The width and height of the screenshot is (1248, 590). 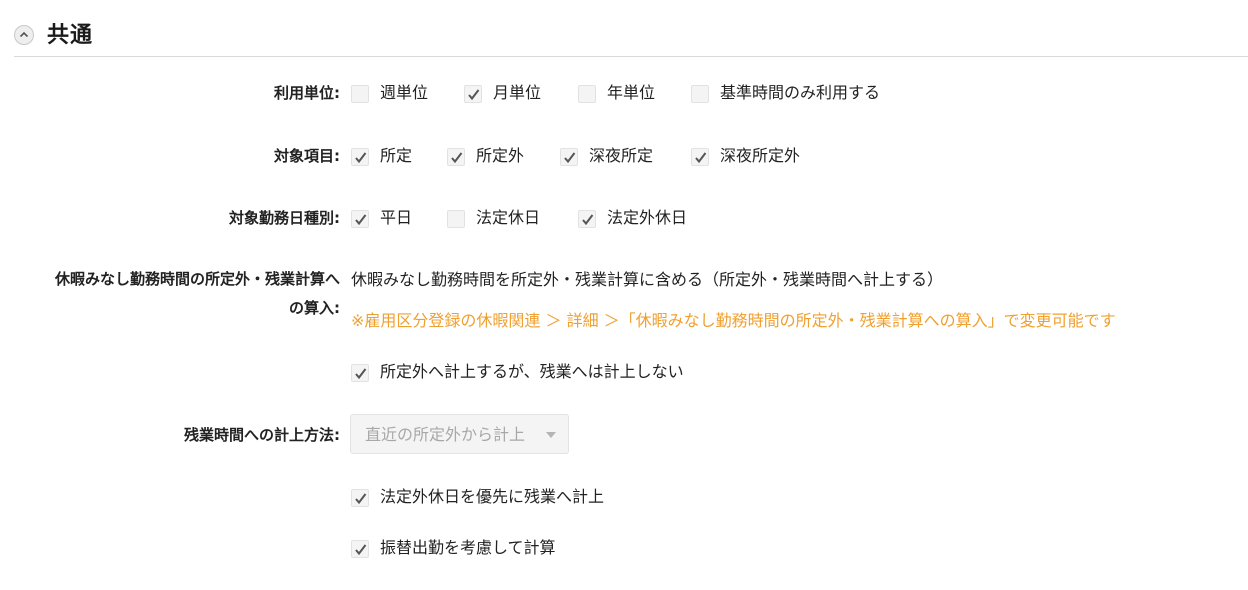 I want to click on target-non-scheduled-checkbox, so click(x=456, y=157).